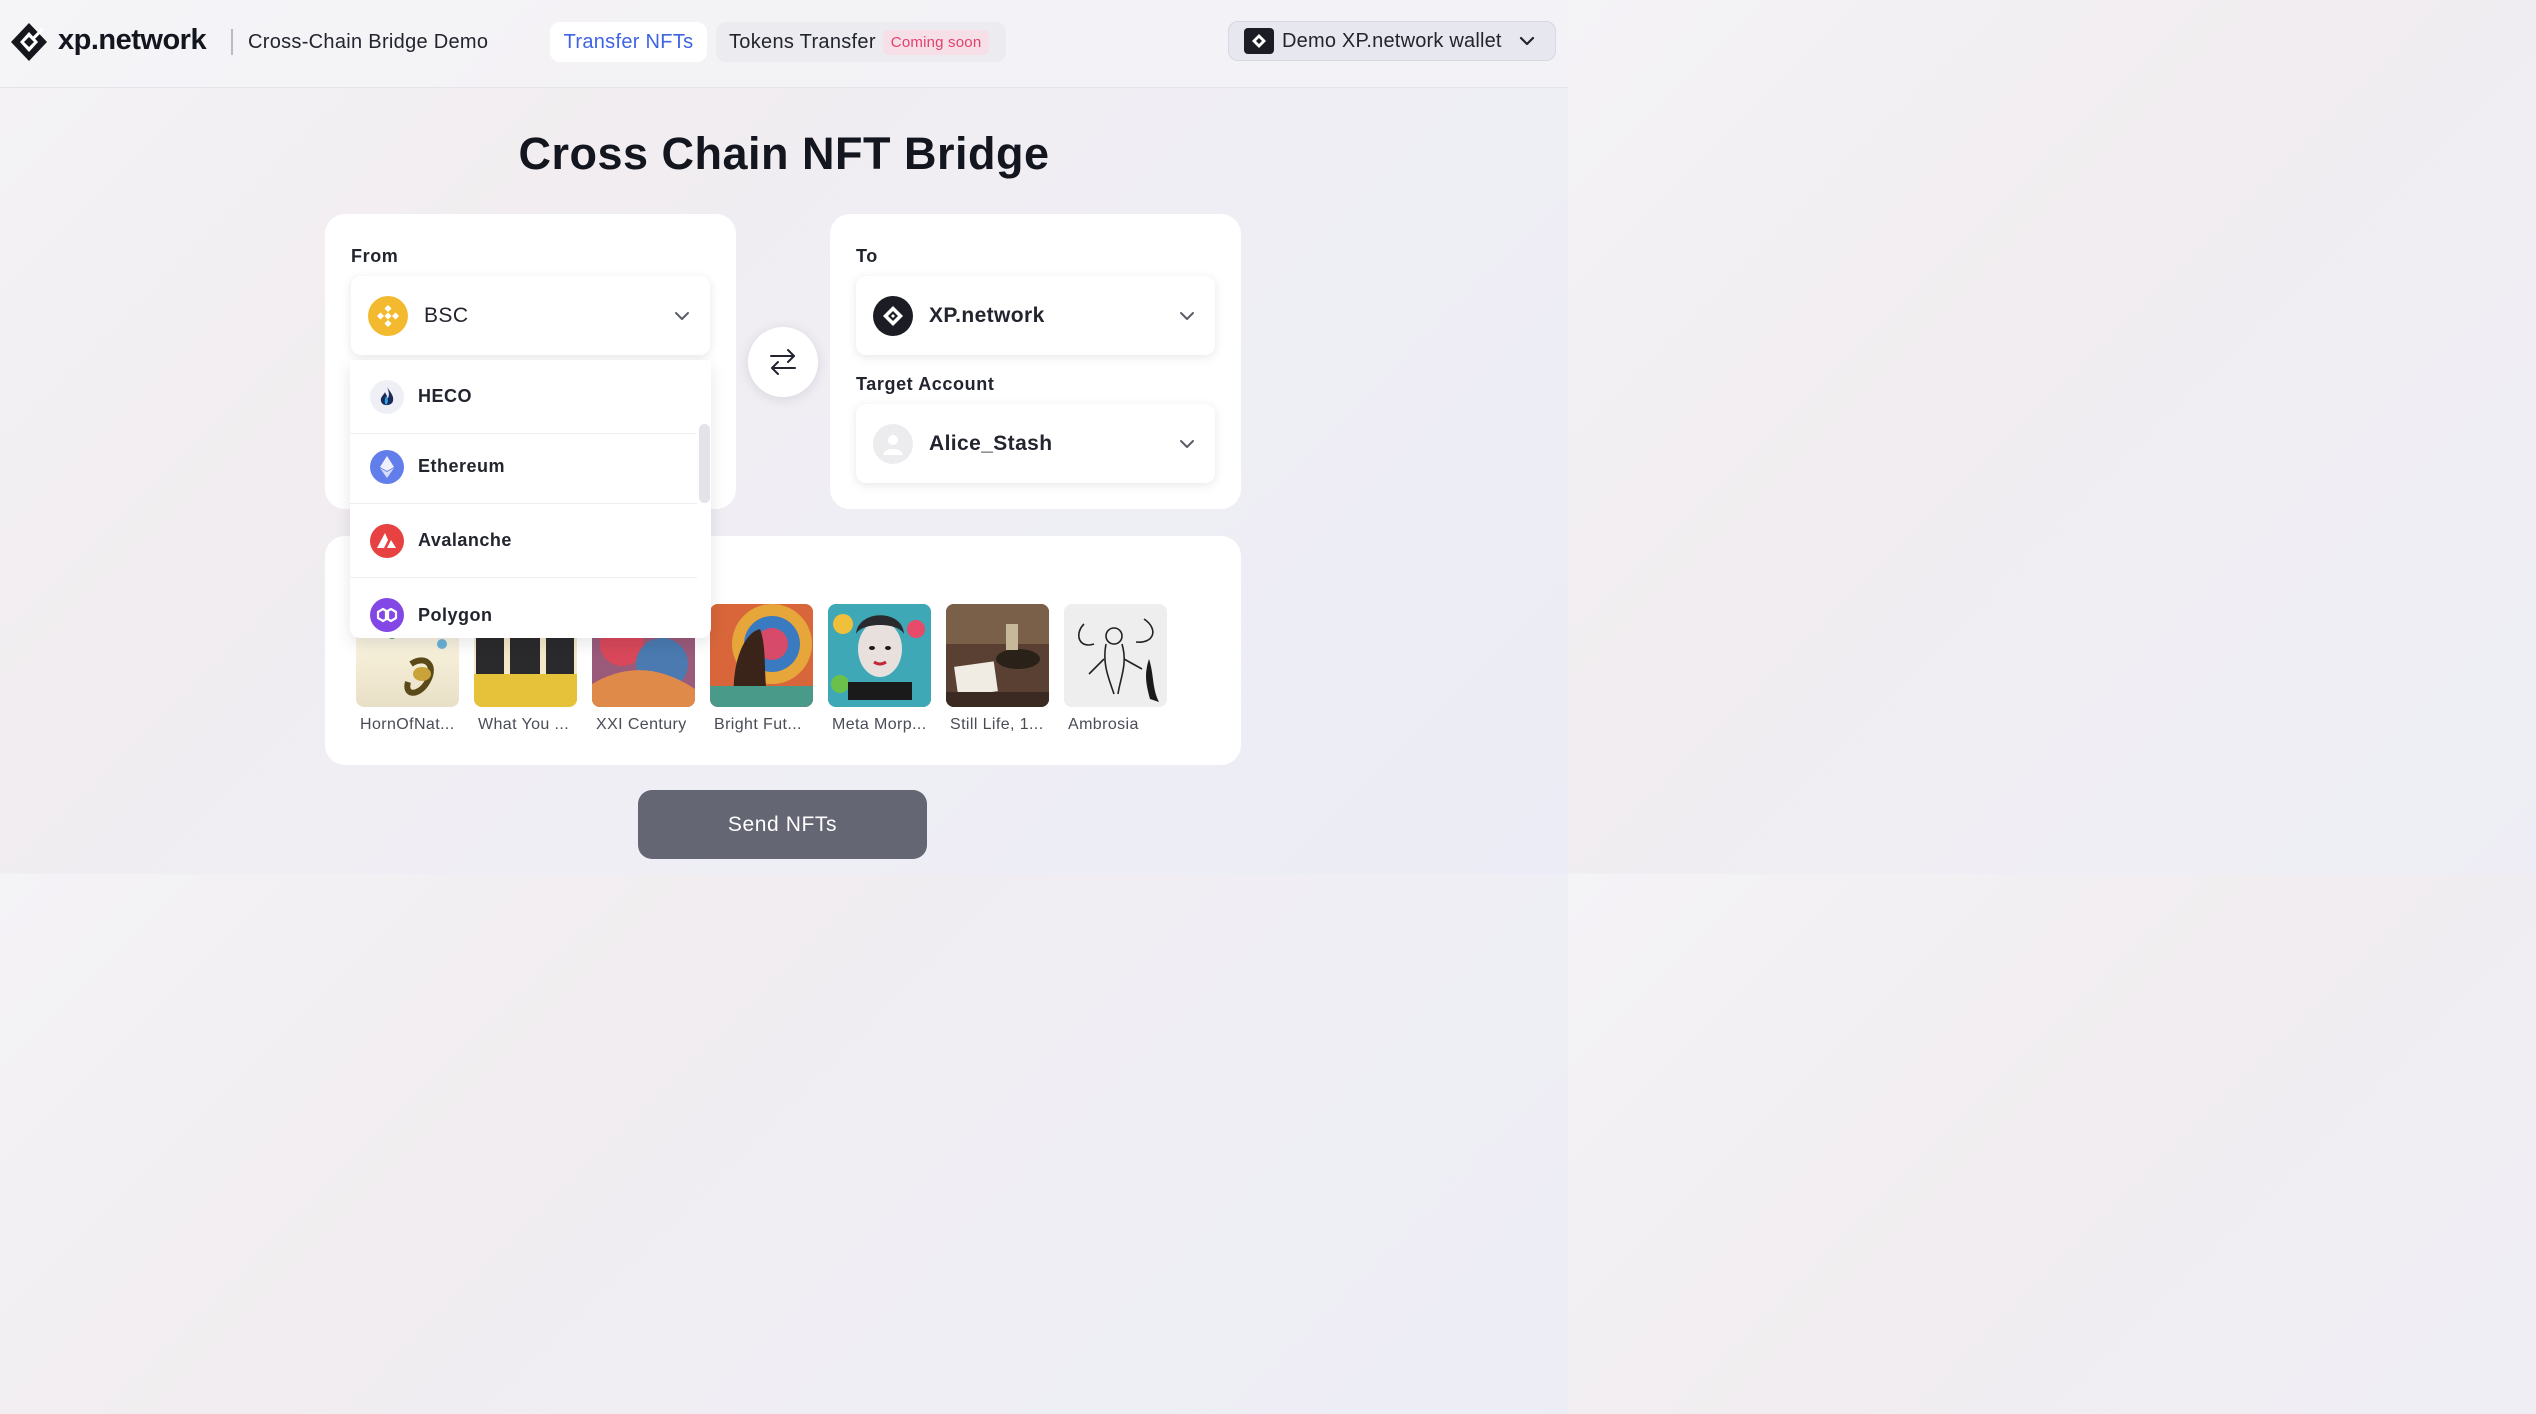 The width and height of the screenshot is (2536, 1414). I want to click on coming-soon-badge: Coming soon, so click(936, 42).